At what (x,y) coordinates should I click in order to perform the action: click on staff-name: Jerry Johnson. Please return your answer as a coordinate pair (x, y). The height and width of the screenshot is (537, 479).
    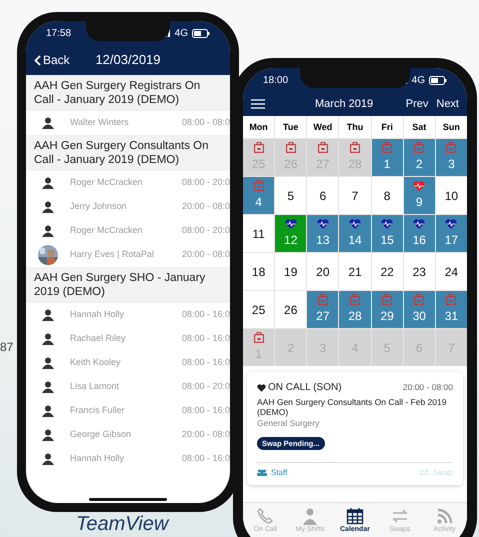
    Looking at the image, I should click on (99, 207).